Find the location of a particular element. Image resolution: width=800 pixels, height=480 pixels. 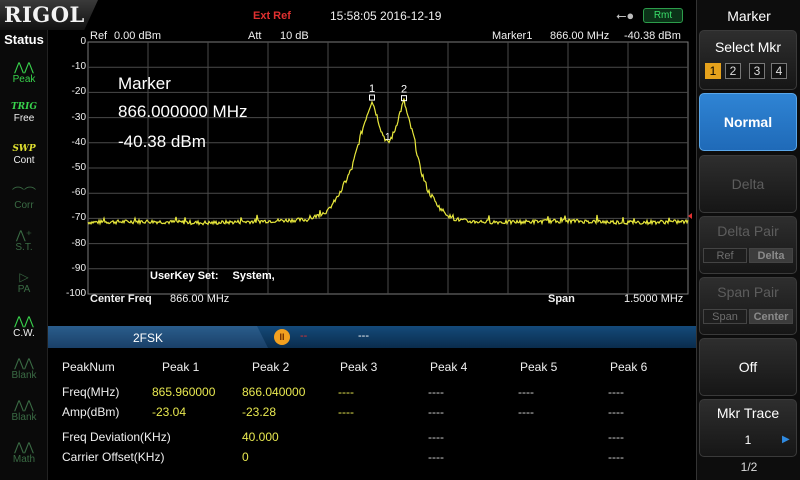

freq-peak3: ---- is located at coordinates (346, 392).